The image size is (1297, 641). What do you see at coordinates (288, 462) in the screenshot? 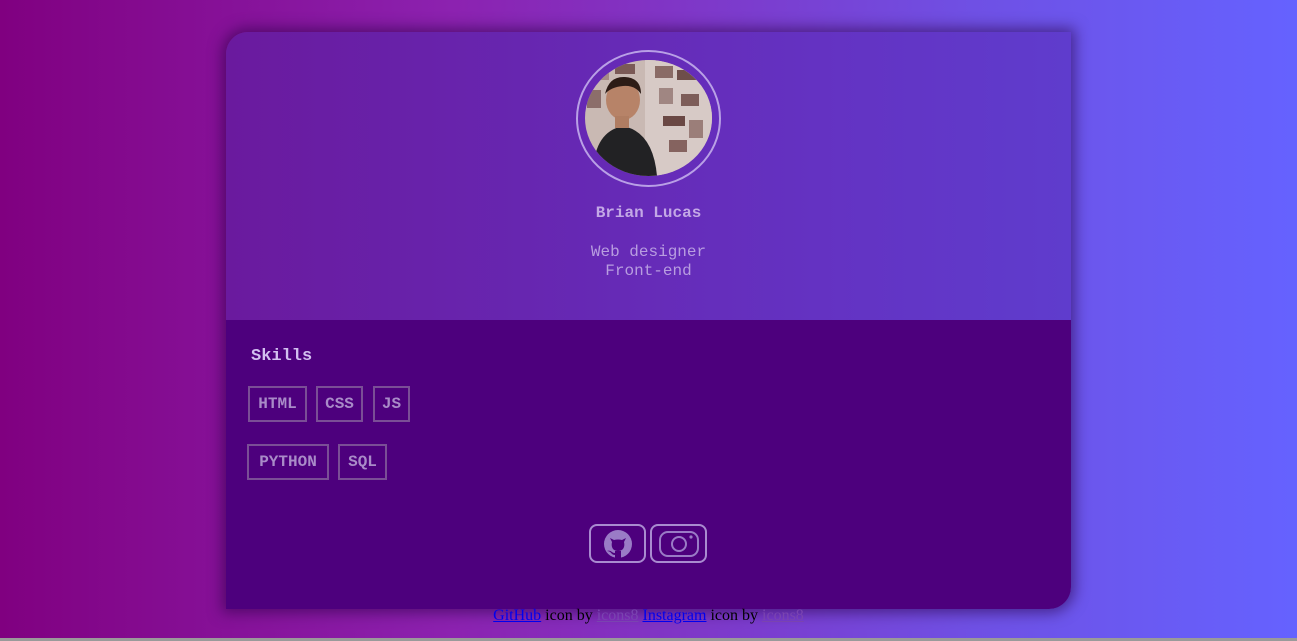
I see `skill-badge-python: PYTHON` at bounding box center [288, 462].